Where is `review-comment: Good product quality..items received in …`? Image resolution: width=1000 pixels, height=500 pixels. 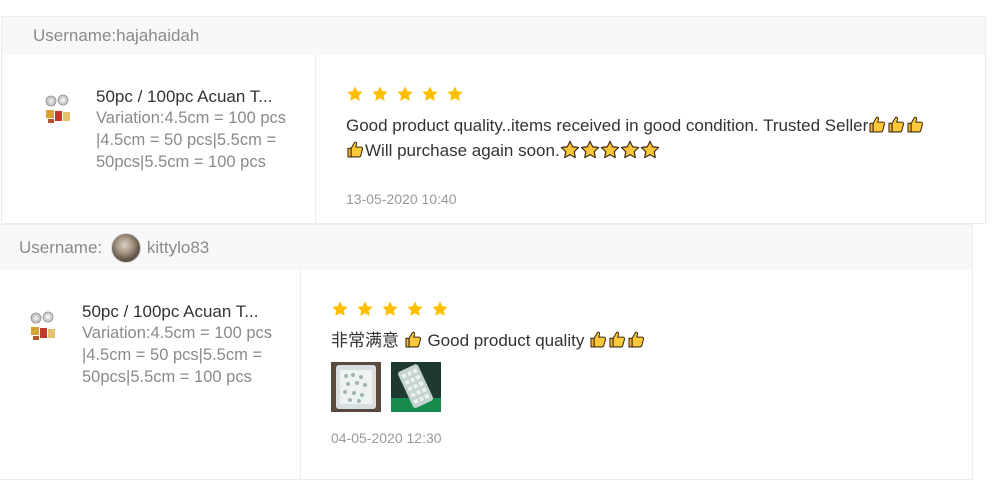
review-comment: Good product quality..items received in … is located at coordinates (656, 138).